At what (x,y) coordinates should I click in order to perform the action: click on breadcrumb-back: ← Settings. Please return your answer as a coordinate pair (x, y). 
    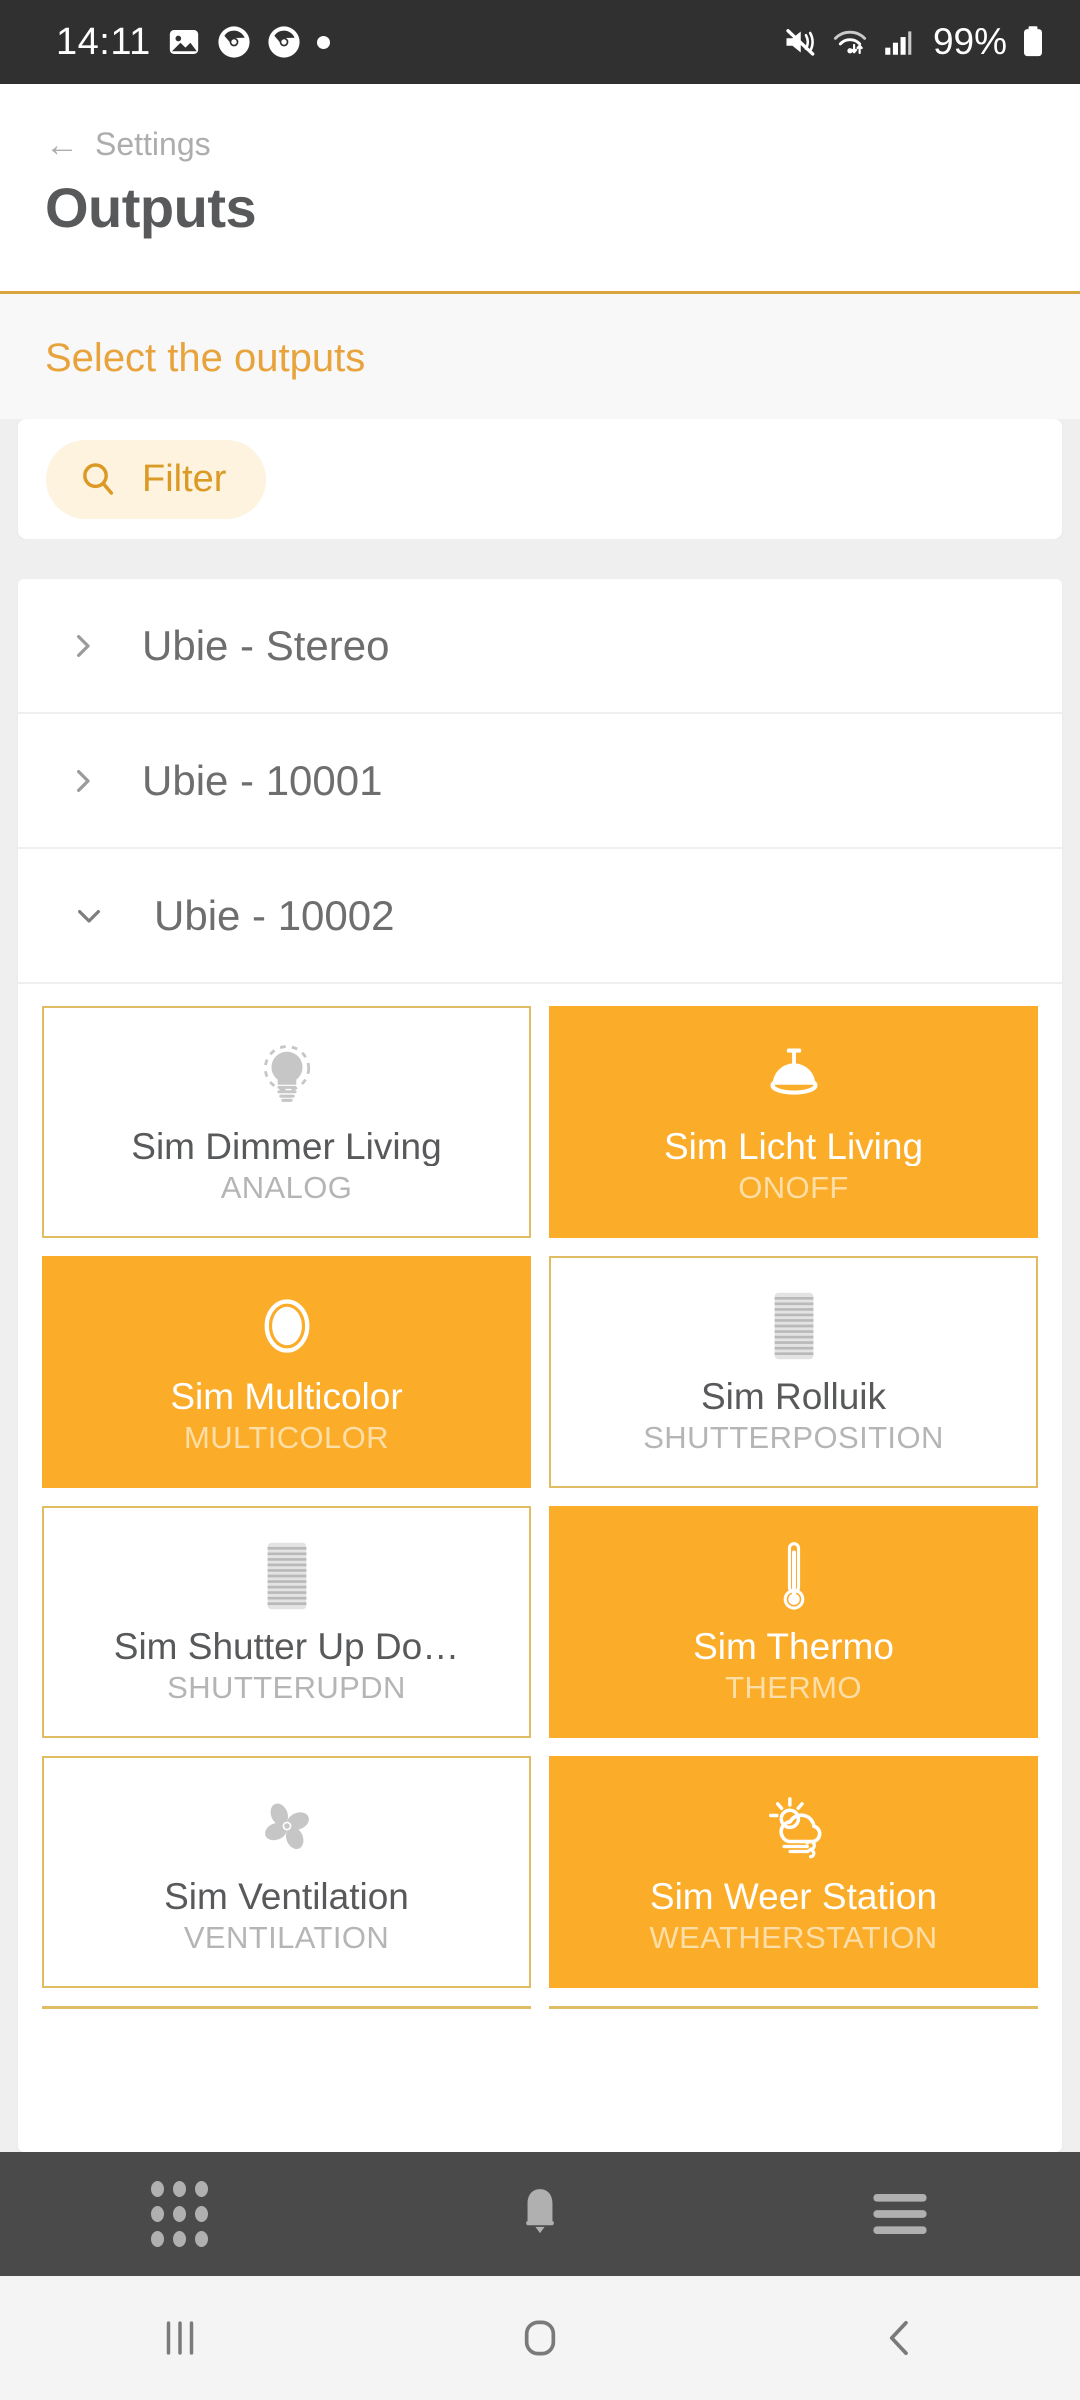
    Looking at the image, I should click on (562, 144).